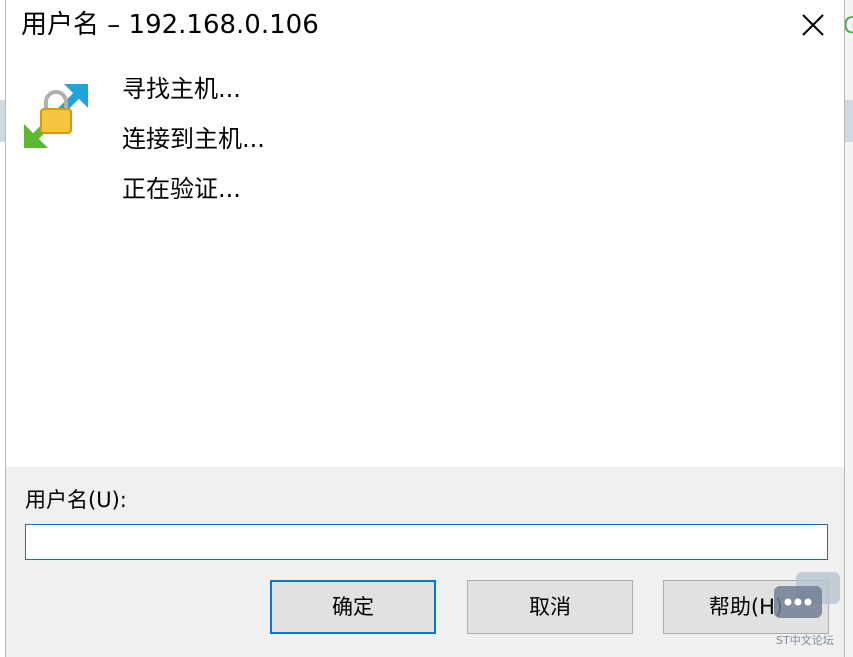  Describe the element at coordinates (807, 595) in the screenshot. I see `chat-bubble-icon` at that location.